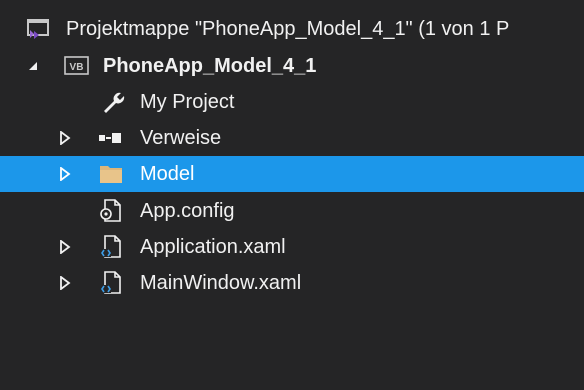  I want to click on tree-item-my-project: My Project, so click(292, 102).